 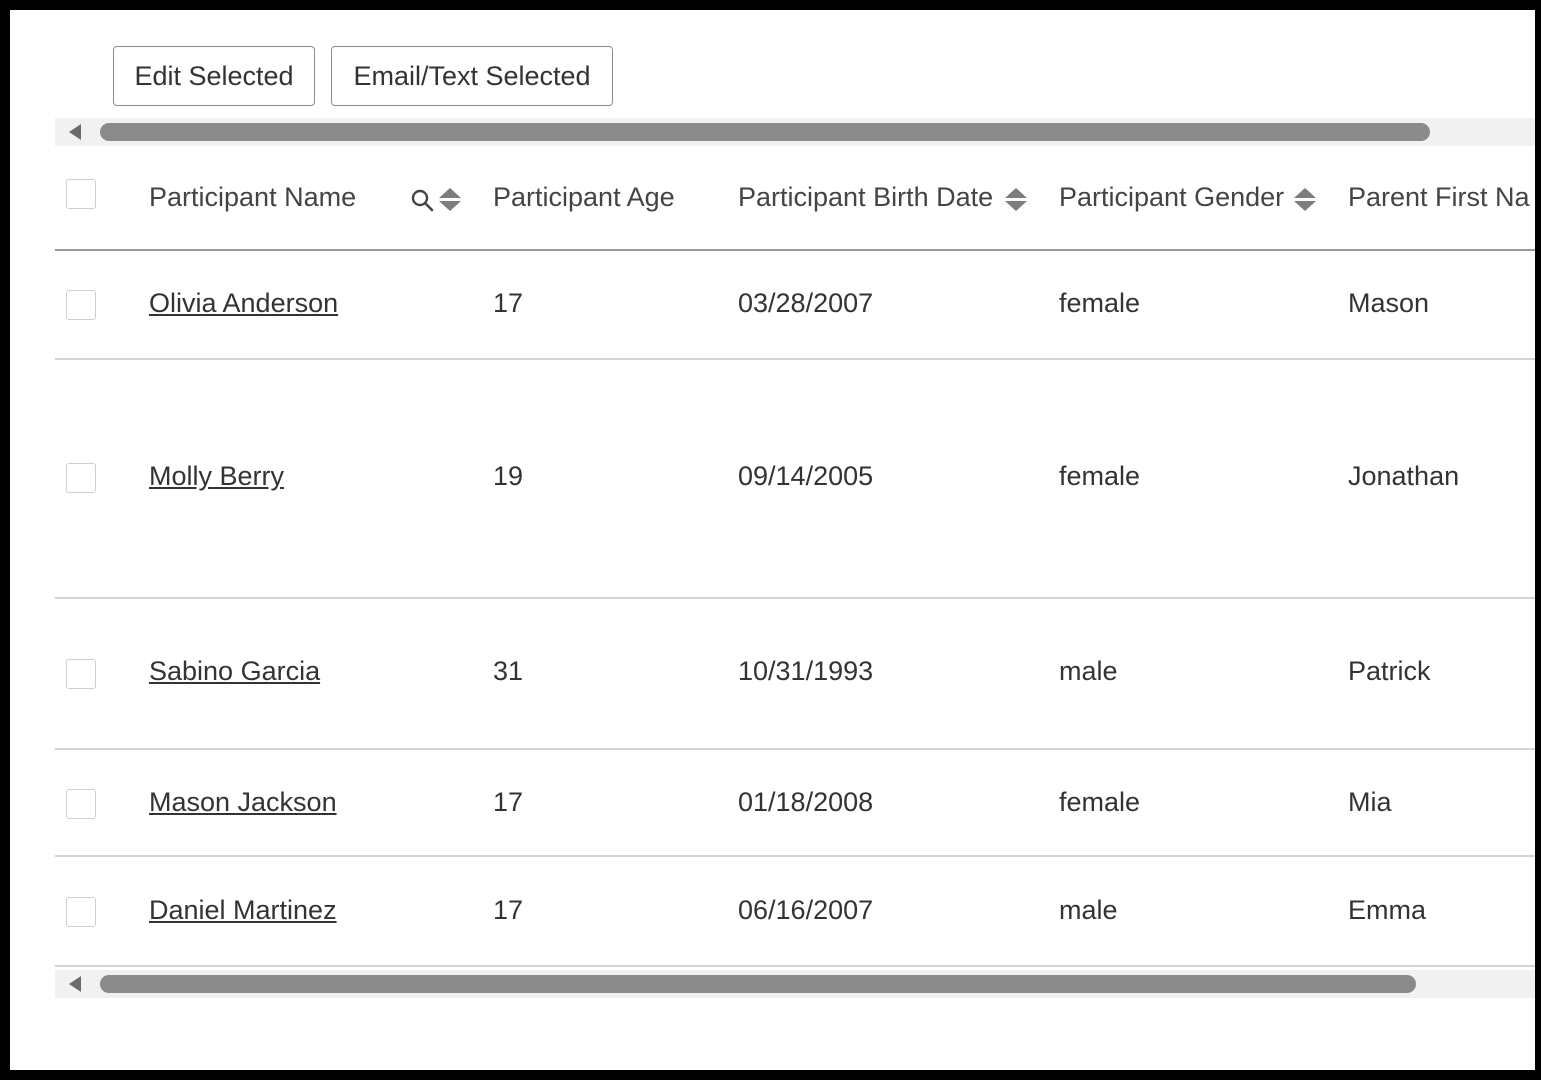 What do you see at coordinates (472, 76) in the screenshot?
I see `email-text-selected-button: Email/Text Selected` at bounding box center [472, 76].